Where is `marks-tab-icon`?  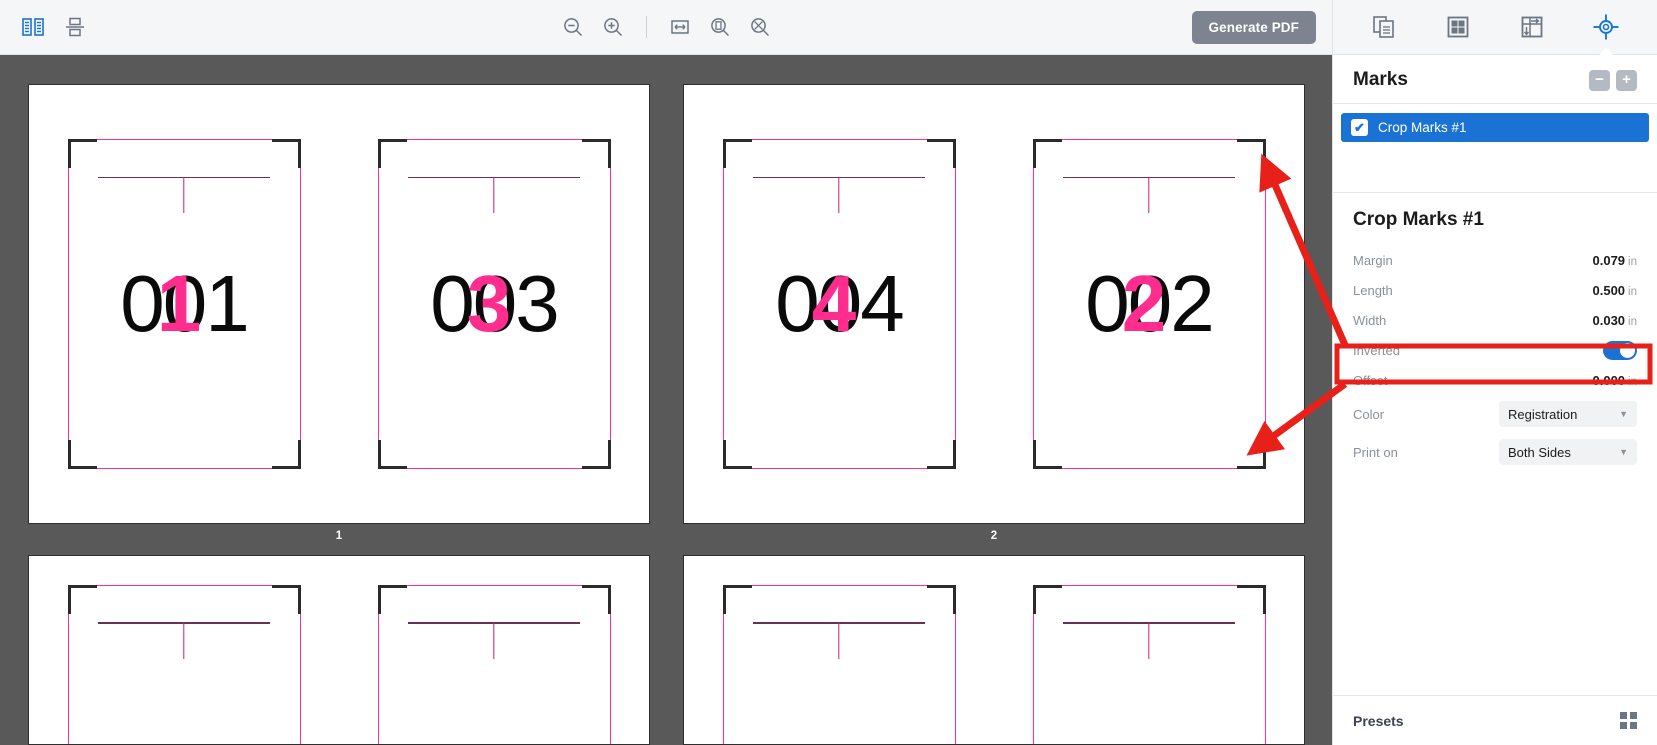
marks-tab-icon is located at coordinates (1606, 27).